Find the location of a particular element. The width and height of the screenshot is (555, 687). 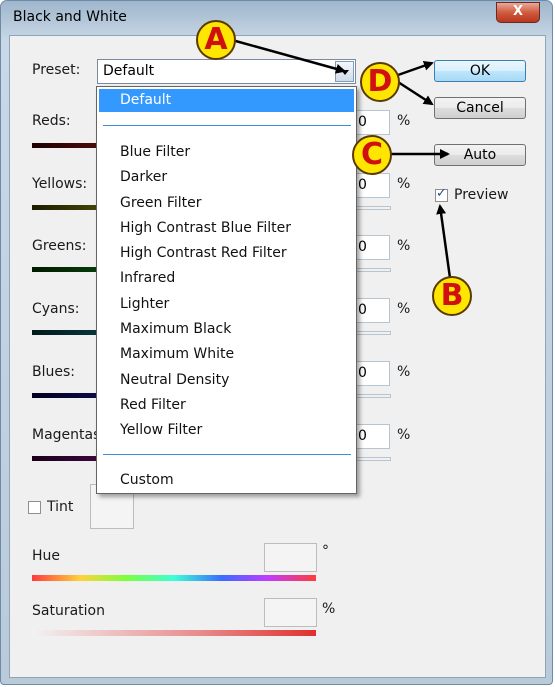

callout-d: D is located at coordinates (380, 82).